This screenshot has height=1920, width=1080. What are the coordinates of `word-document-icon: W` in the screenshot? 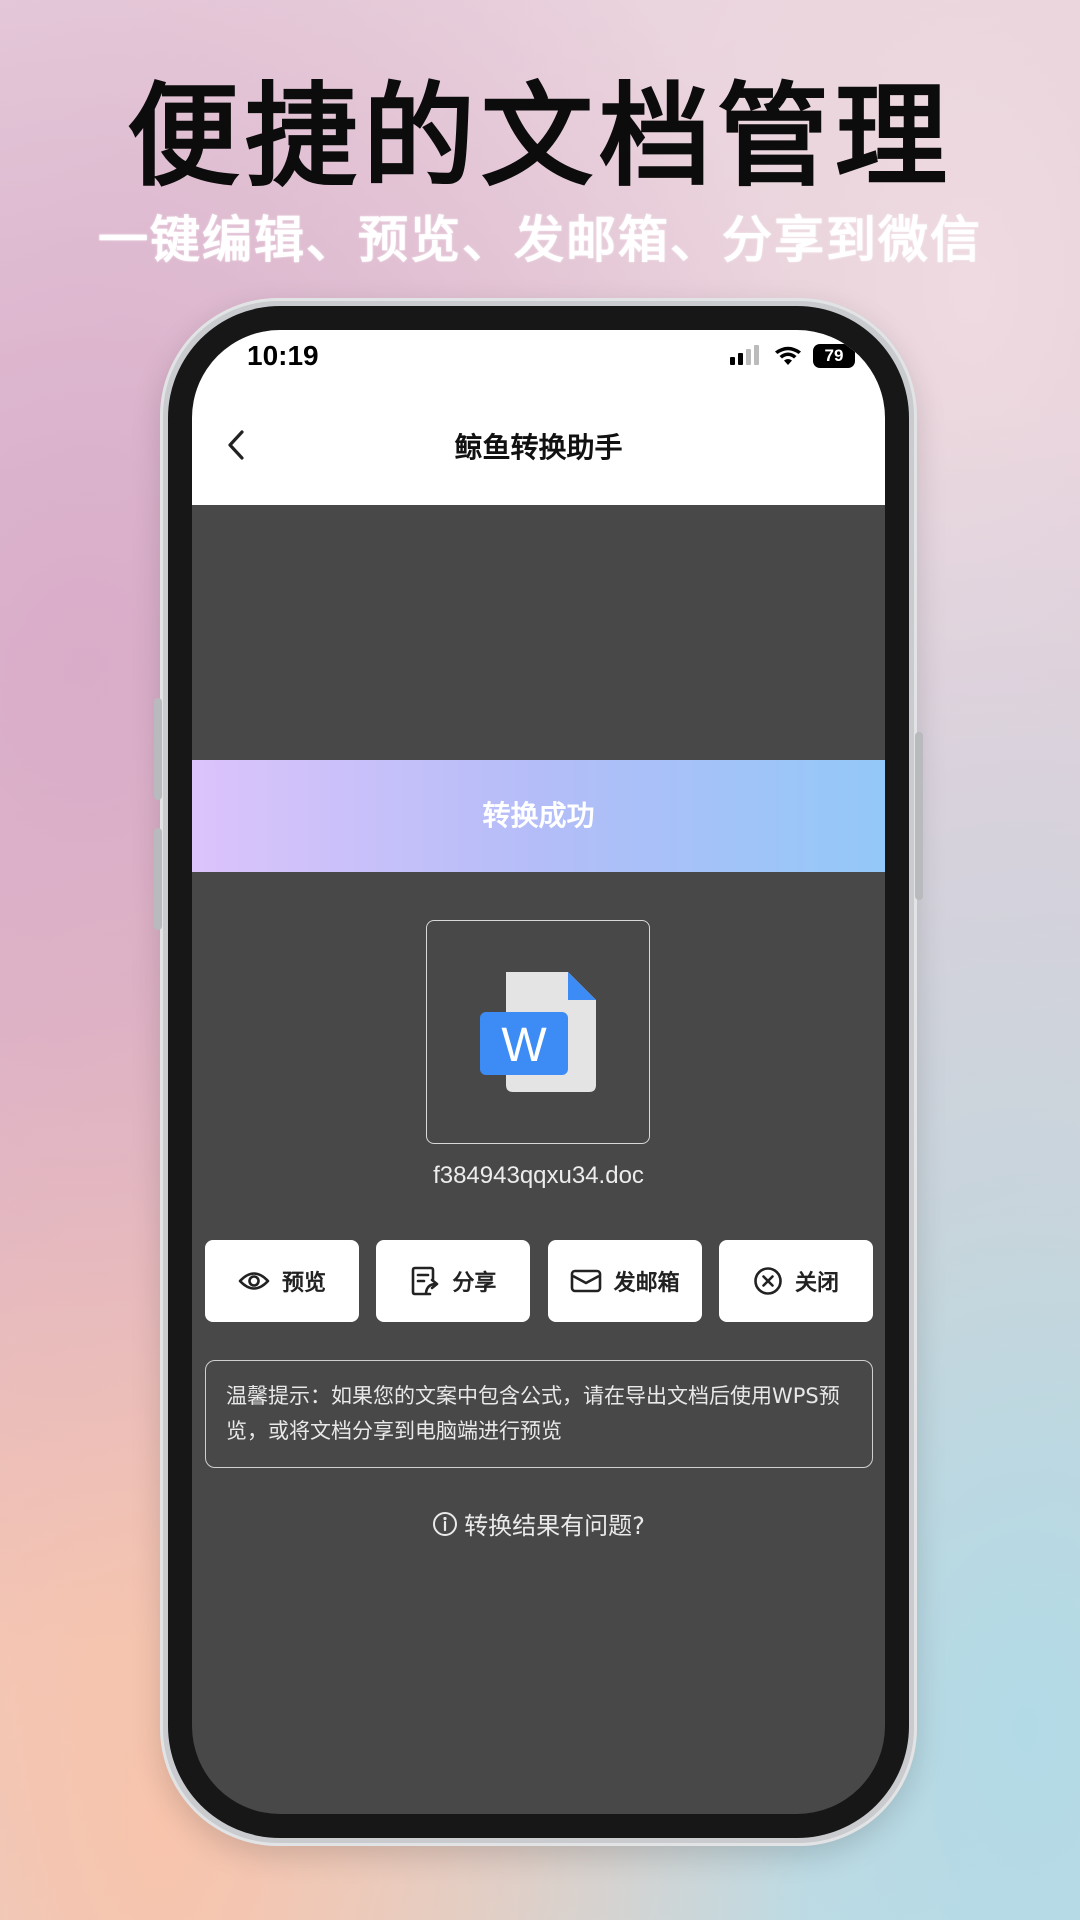 It's located at (537, 1031).